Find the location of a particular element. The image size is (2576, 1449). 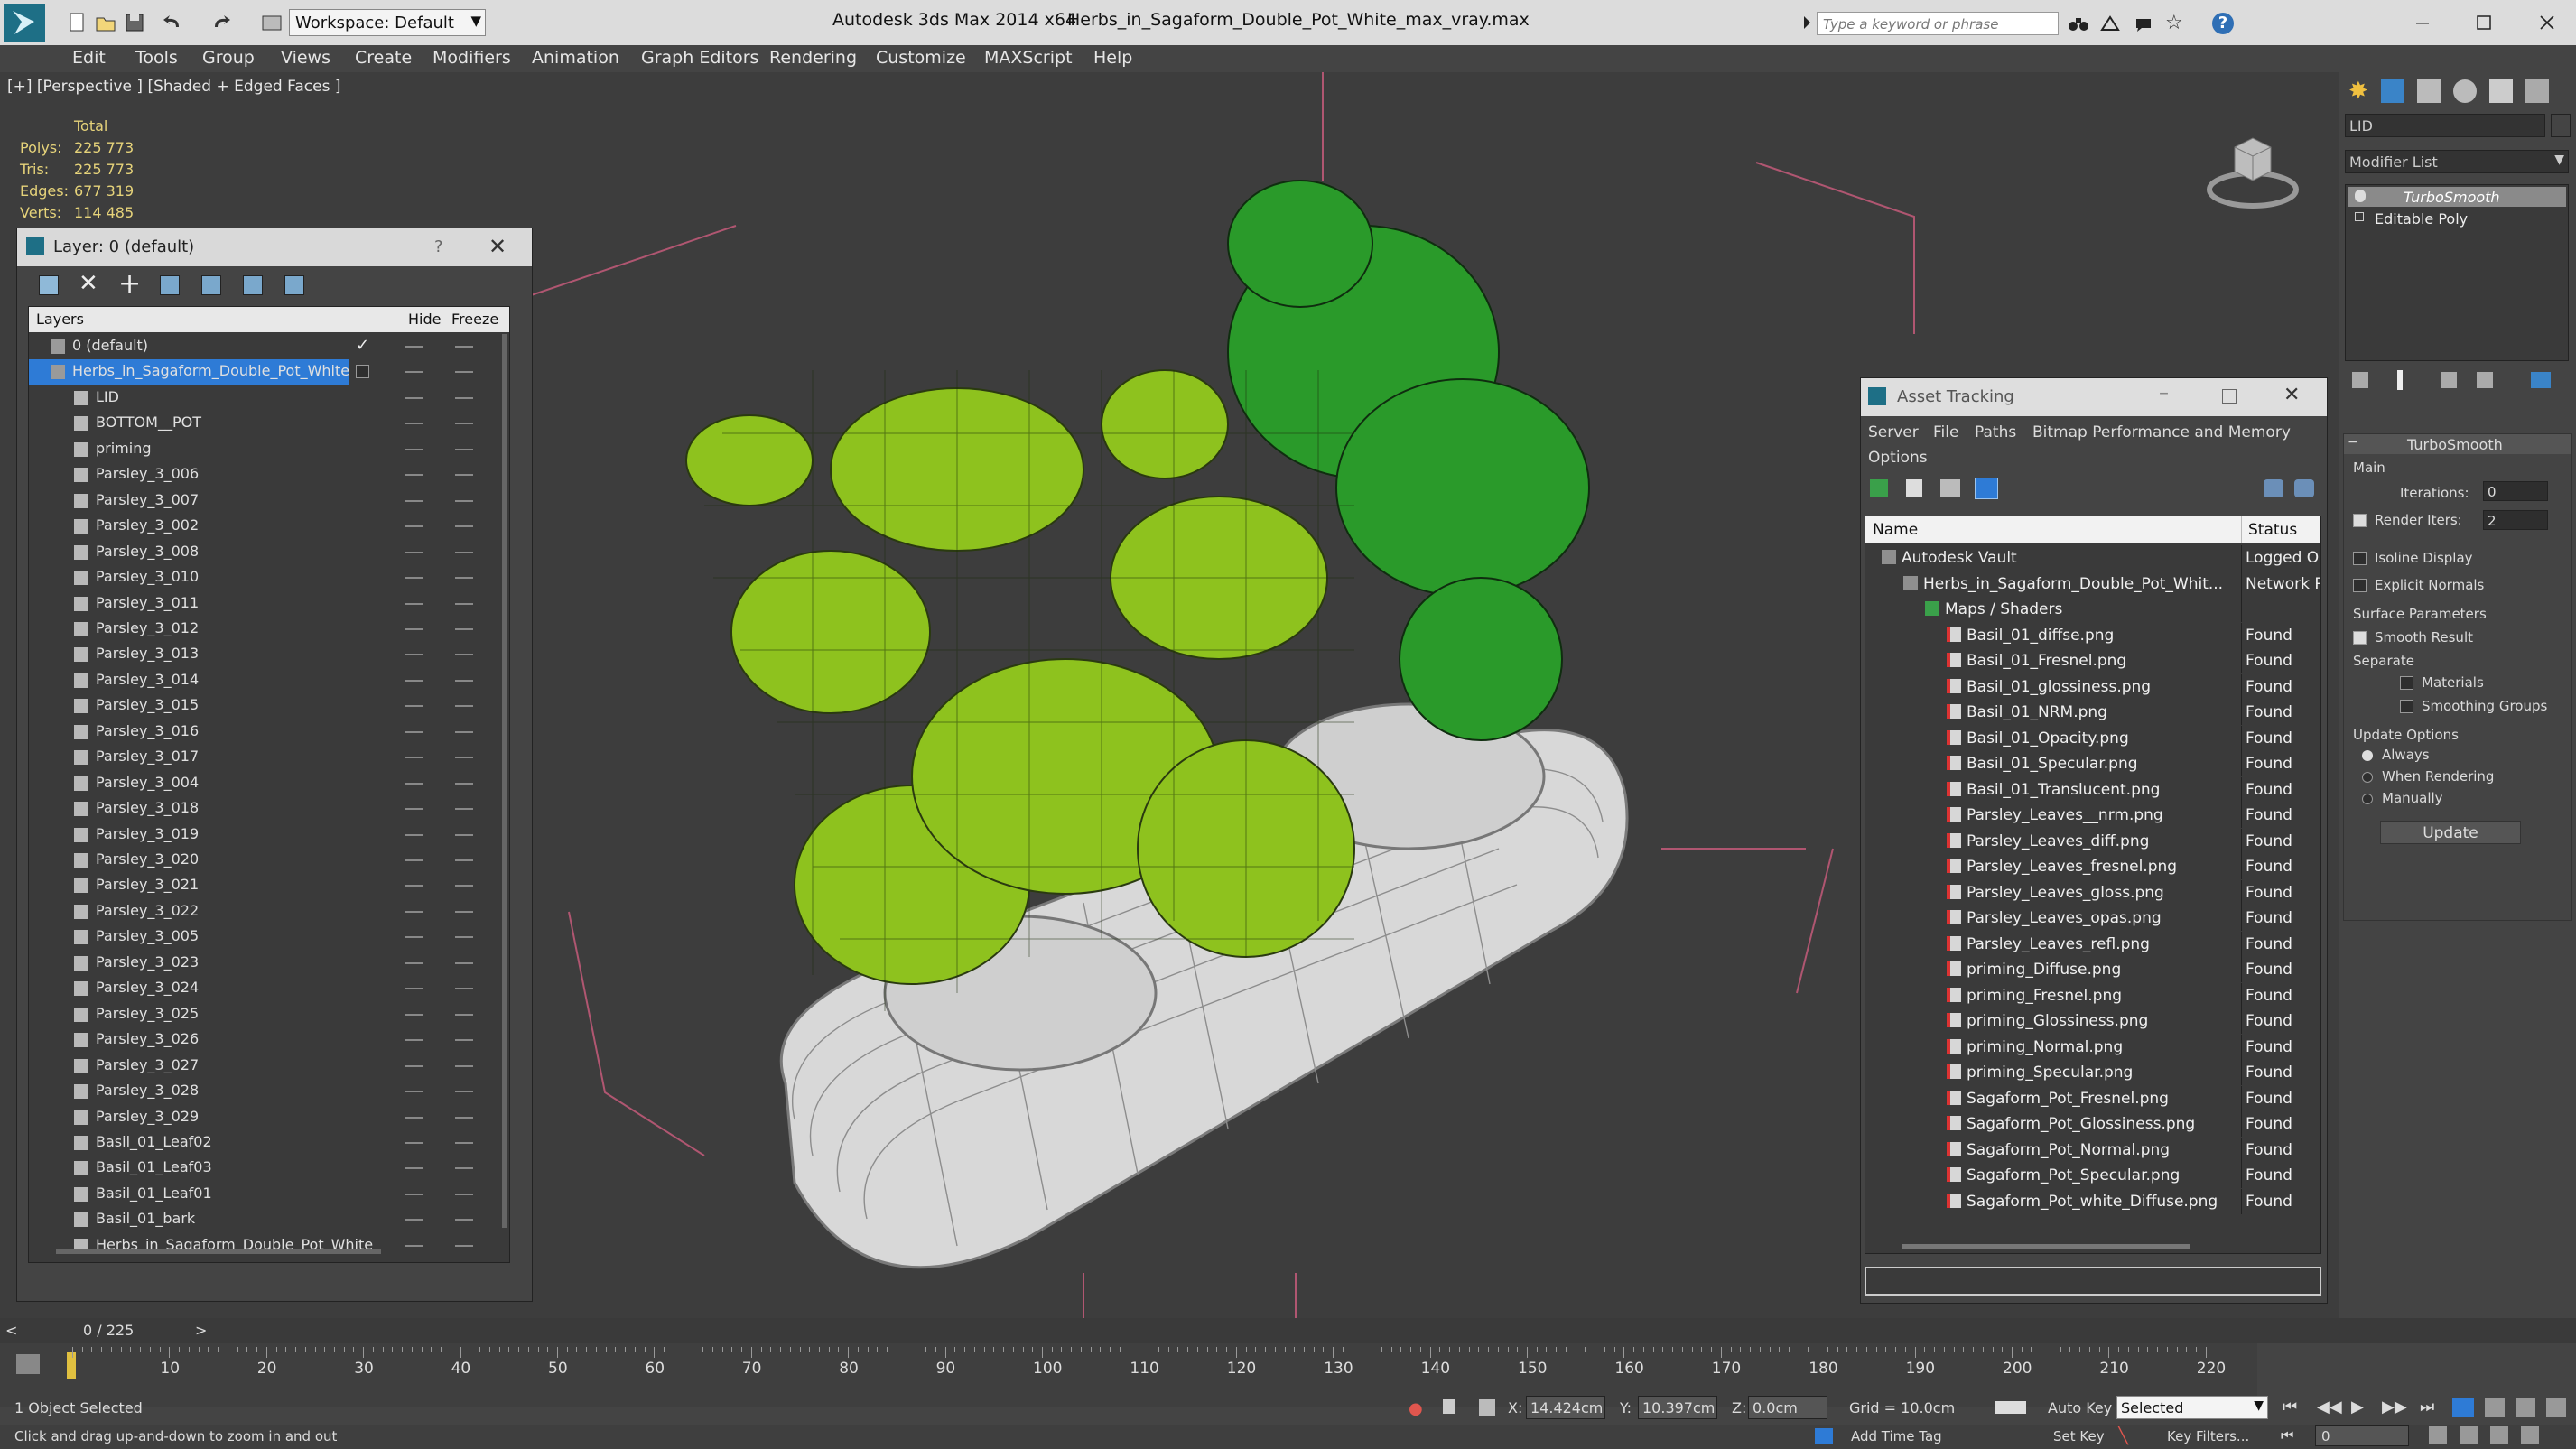

favorites-star-icon: ☆ is located at coordinates (2176, 23).